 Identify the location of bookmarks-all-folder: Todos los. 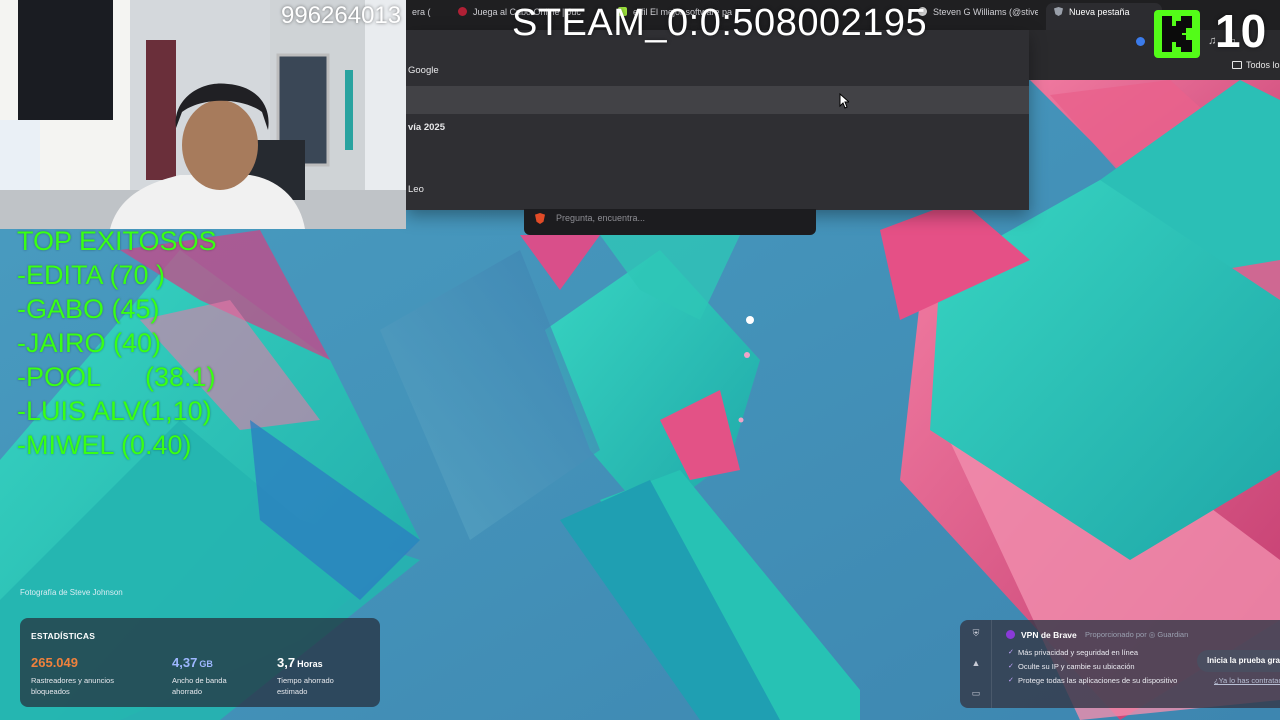
(1256, 65).